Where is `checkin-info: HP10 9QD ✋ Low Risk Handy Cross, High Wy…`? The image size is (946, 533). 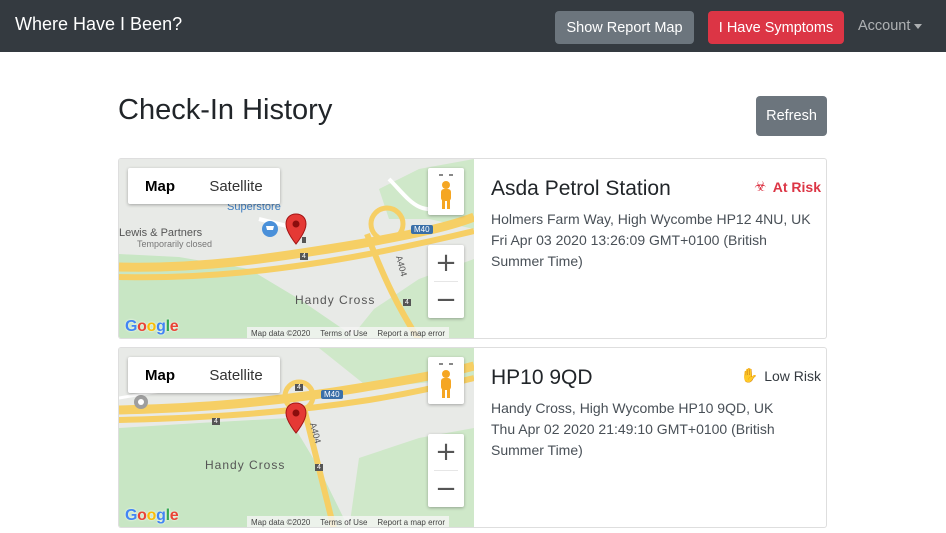
checkin-info: HP10 9QD ✋ Low Risk Handy Cross, High Wy… is located at coordinates (656, 437).